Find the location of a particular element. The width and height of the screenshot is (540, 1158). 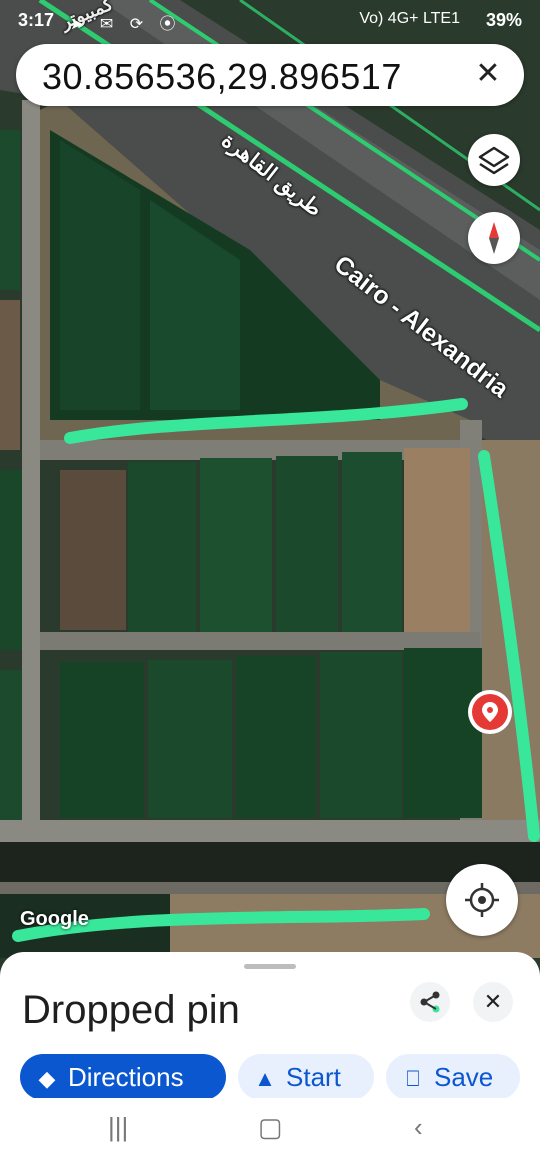

sheet-drag-handle is located at coordinates (270, 966).